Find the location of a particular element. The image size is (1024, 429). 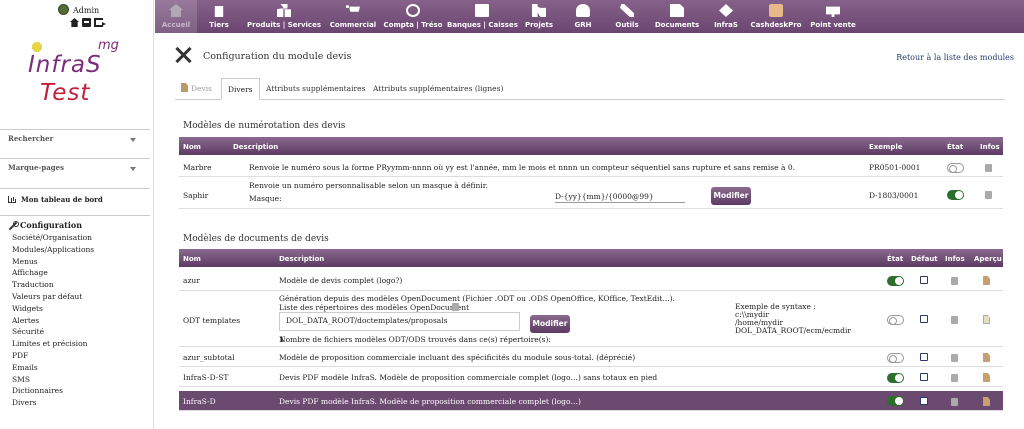

project-icon is located at coordinates (539, 10).